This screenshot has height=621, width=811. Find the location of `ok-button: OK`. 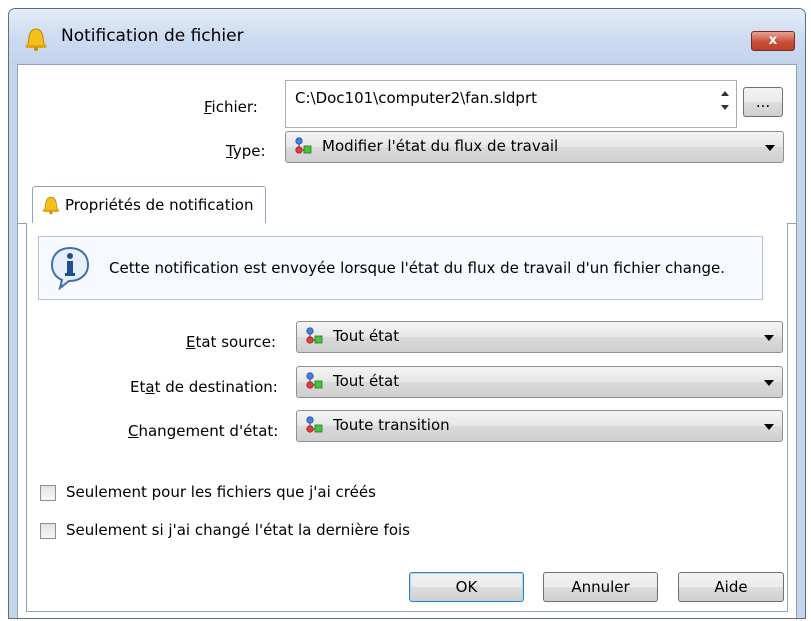

ok-button: OK is located at coordinates (466, 587).